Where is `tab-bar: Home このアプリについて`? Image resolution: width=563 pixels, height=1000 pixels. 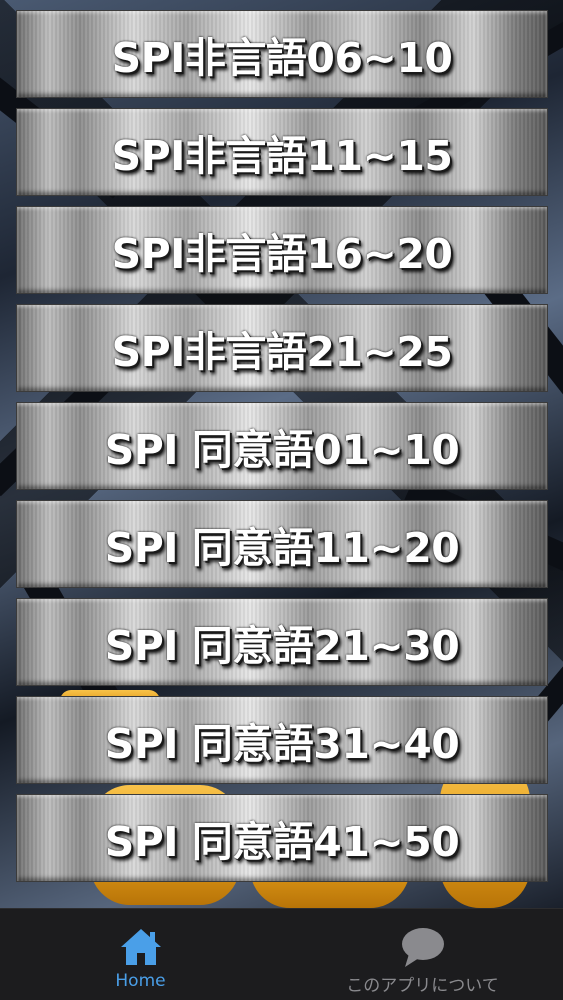
tab-bar: Home このアプリについて is located at coordinates (281, 954).